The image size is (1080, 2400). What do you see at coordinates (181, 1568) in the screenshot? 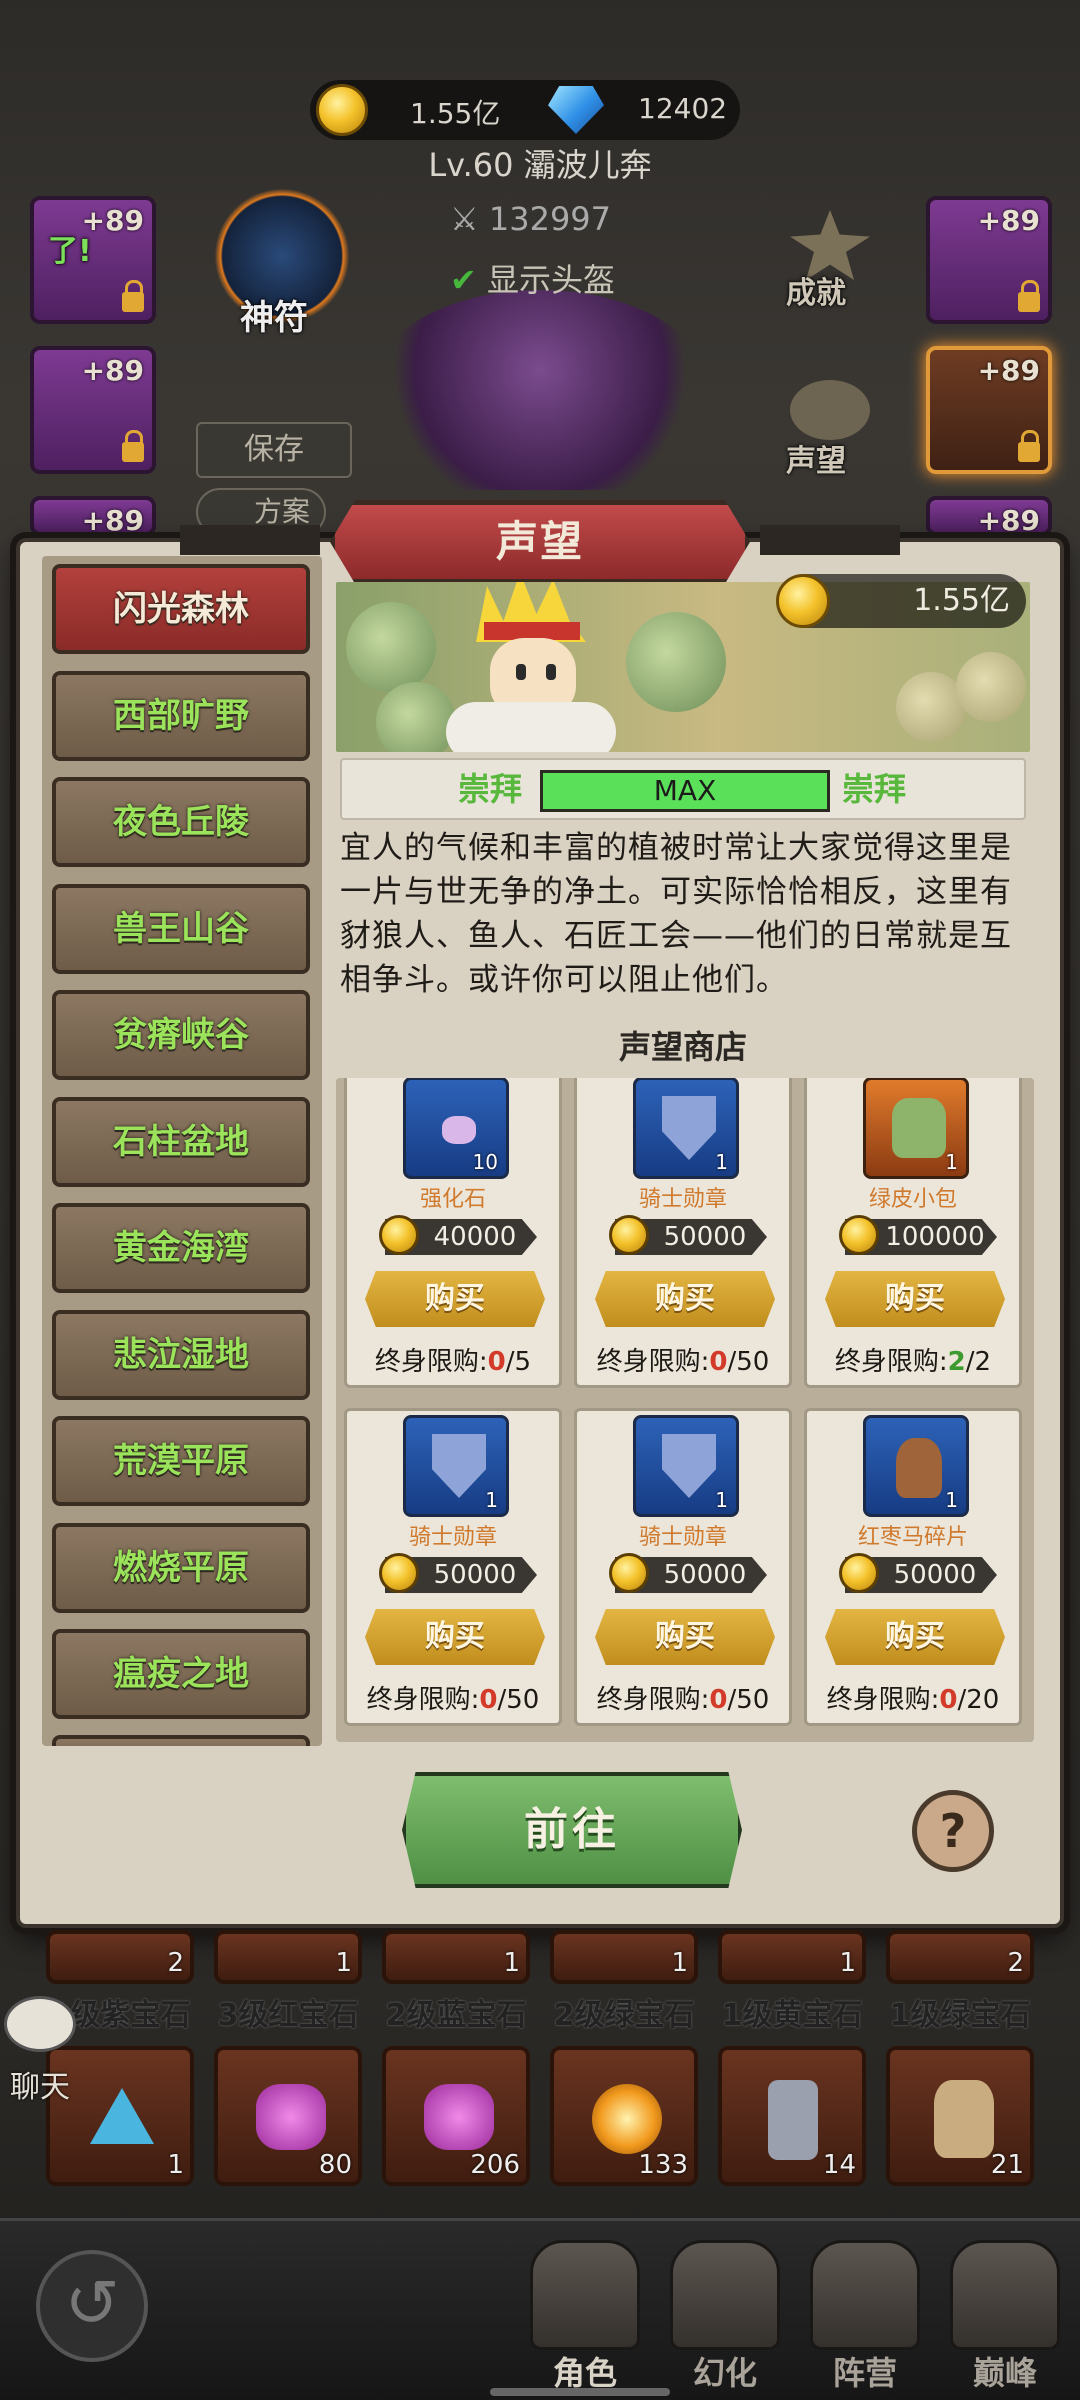
I see `region-item: 燃烧平原` at bounding box center [181, 1568].